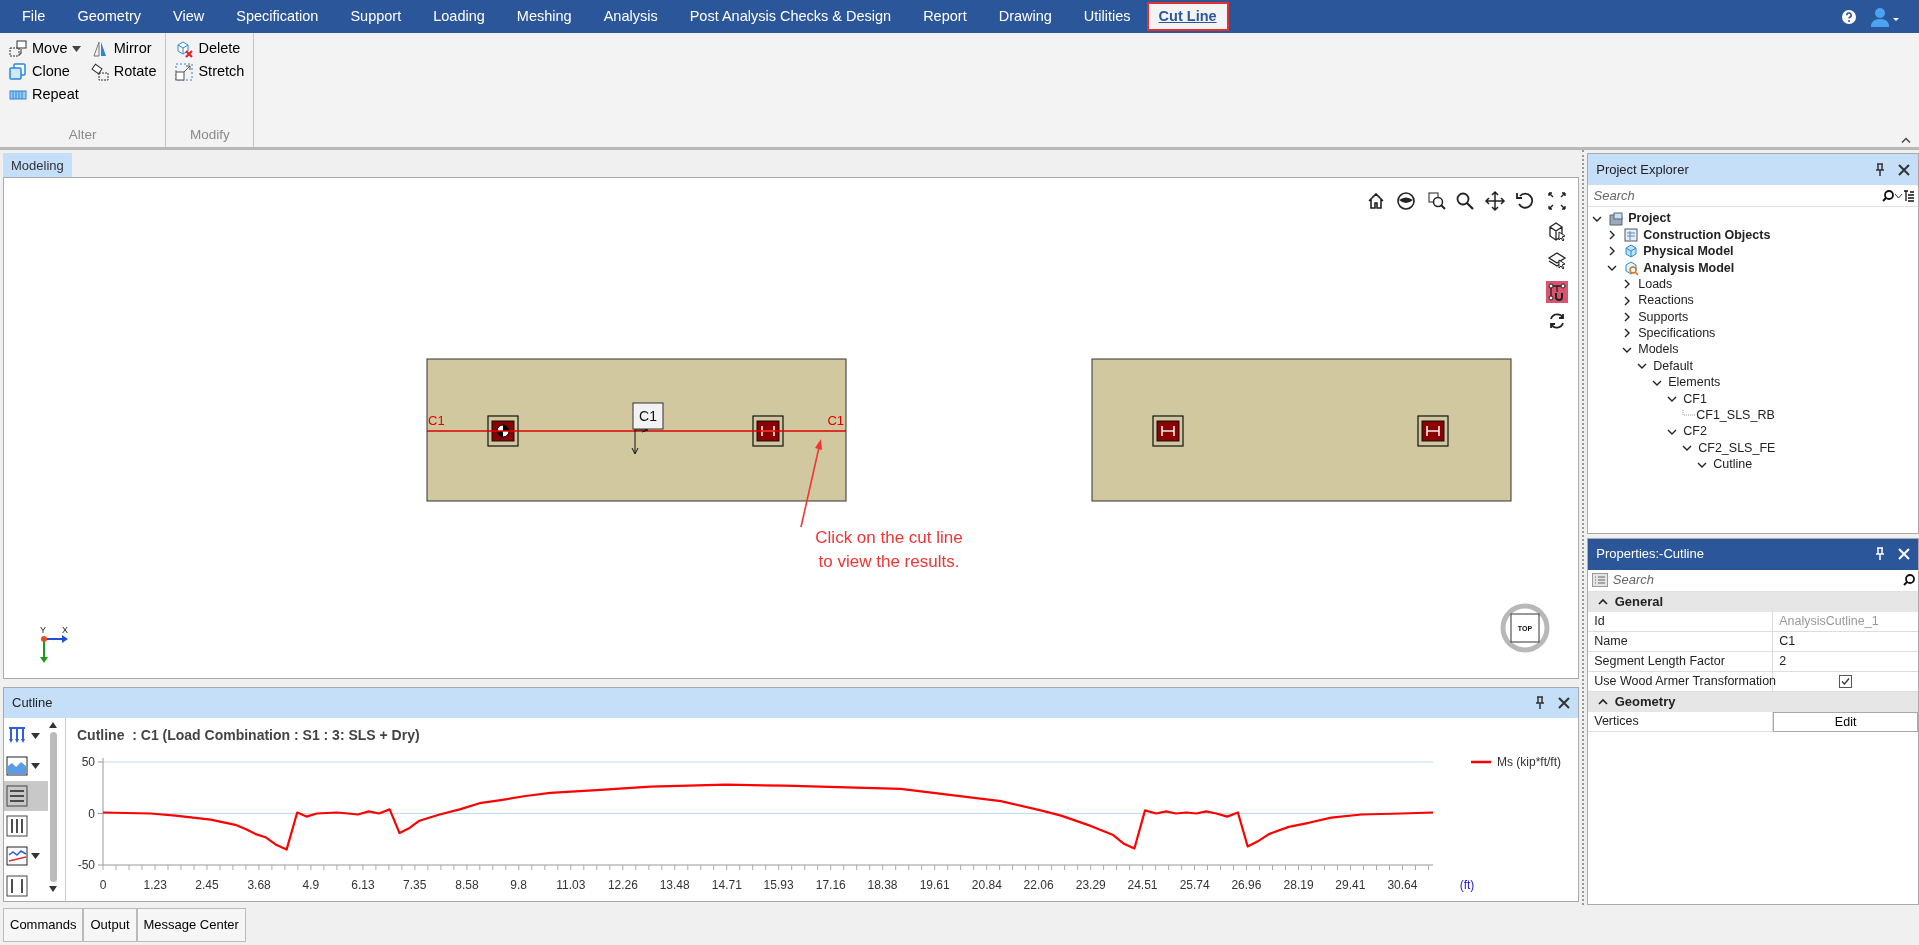 This screenshot has width=1919, height=945. I want to click on rotate-icon, so click(1525, 200).